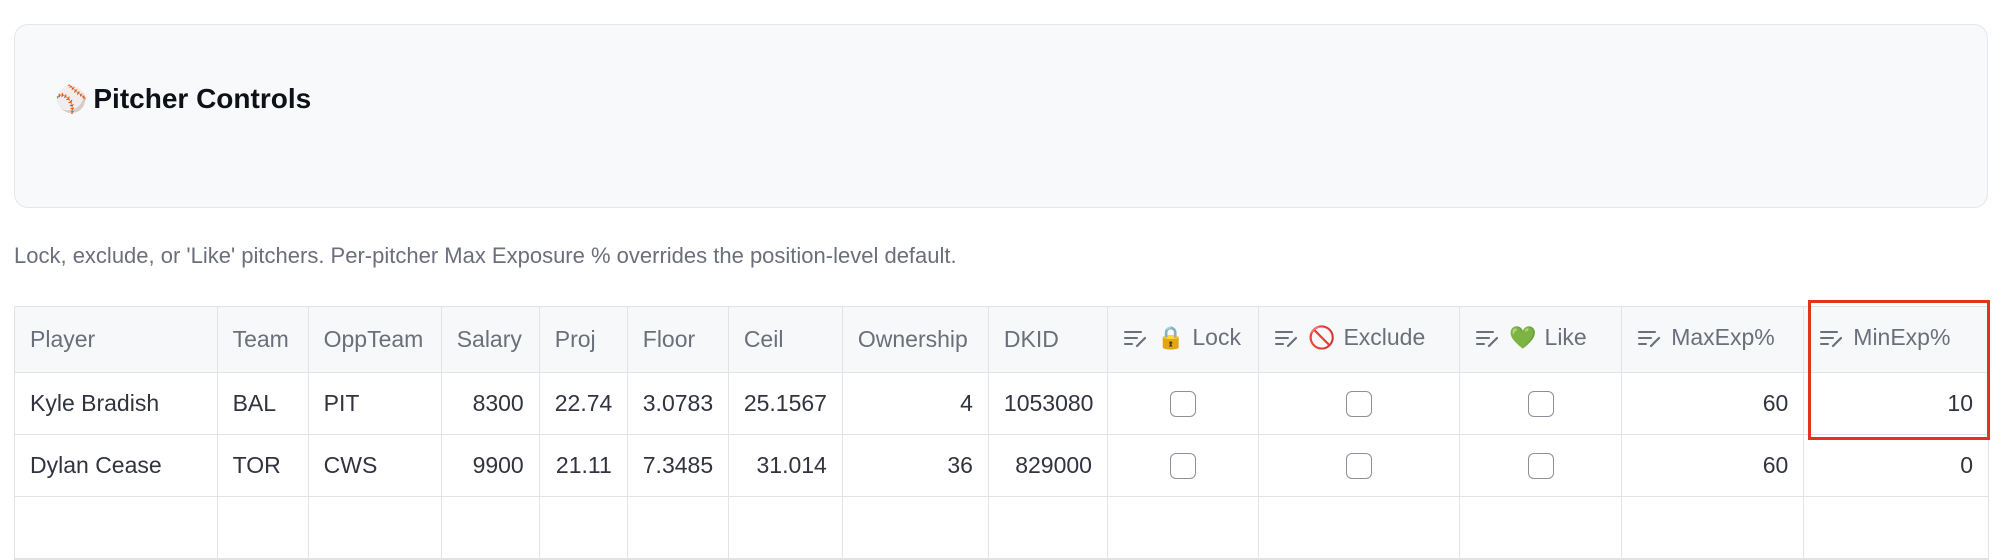 This screenshot has height=560, width=2002. Describe the element at coordinates (116, 403) in the screenshot. I see `cell-player: Kyle Bradish` at that location.